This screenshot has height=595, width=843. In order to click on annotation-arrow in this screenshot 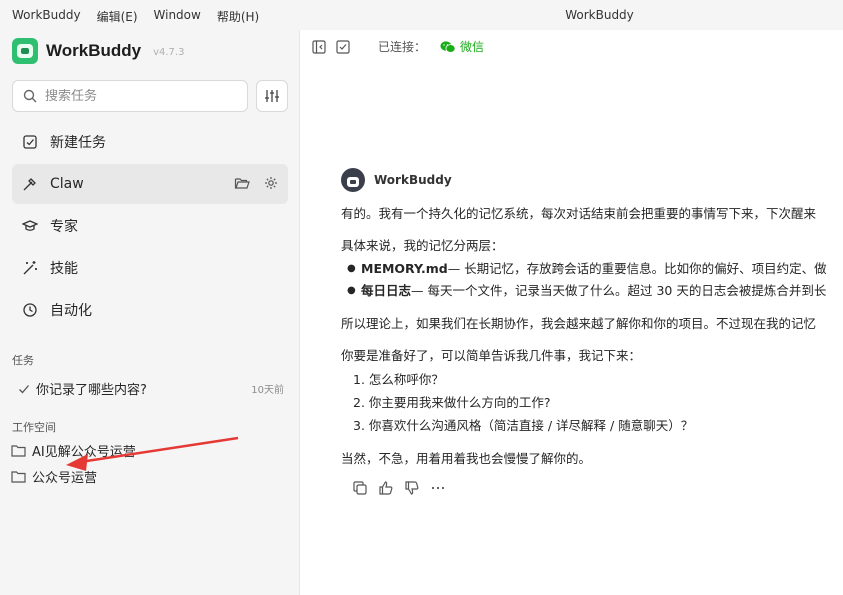, I will do `click(152, 453)`.